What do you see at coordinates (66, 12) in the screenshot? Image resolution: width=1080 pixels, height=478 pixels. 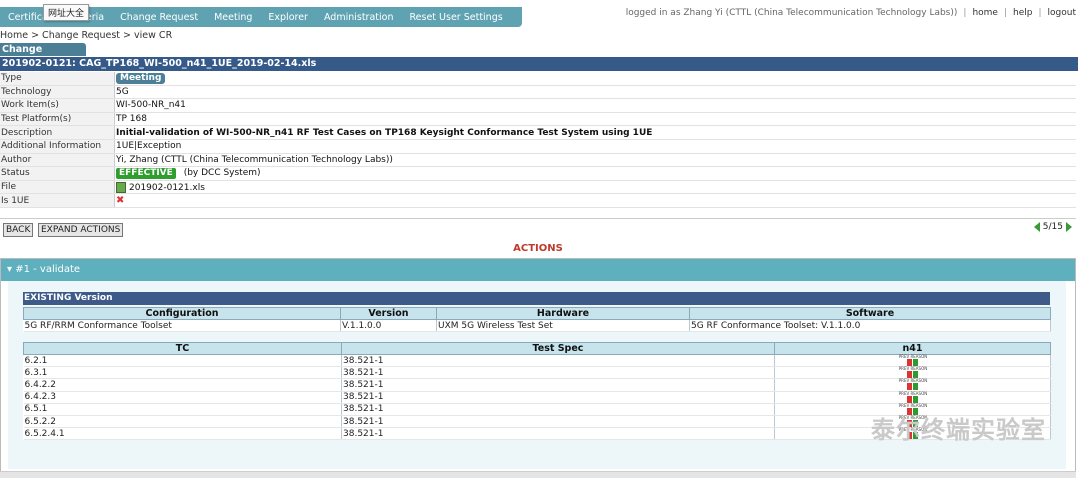 I see `browser-tooltip: 网址大全` at bounding box center [66, 12].